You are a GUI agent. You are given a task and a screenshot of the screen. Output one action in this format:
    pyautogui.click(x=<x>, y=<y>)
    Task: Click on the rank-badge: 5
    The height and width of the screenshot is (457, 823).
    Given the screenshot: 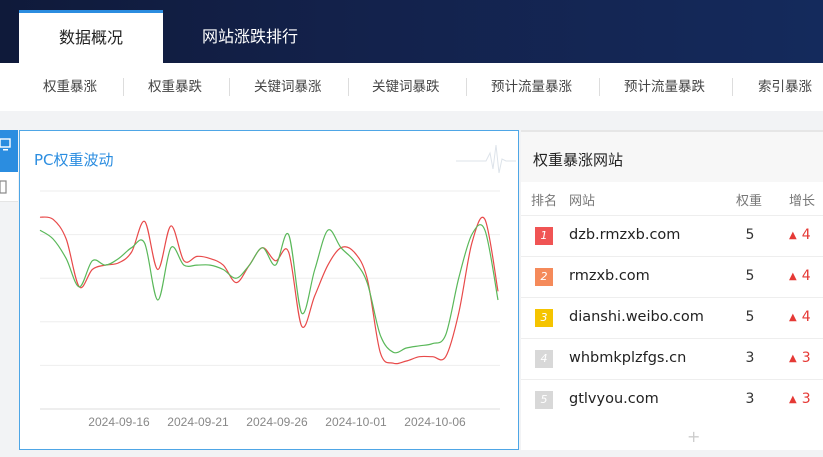 What is the action you would take?
    pyautogui.click(x=544, y=400)
    